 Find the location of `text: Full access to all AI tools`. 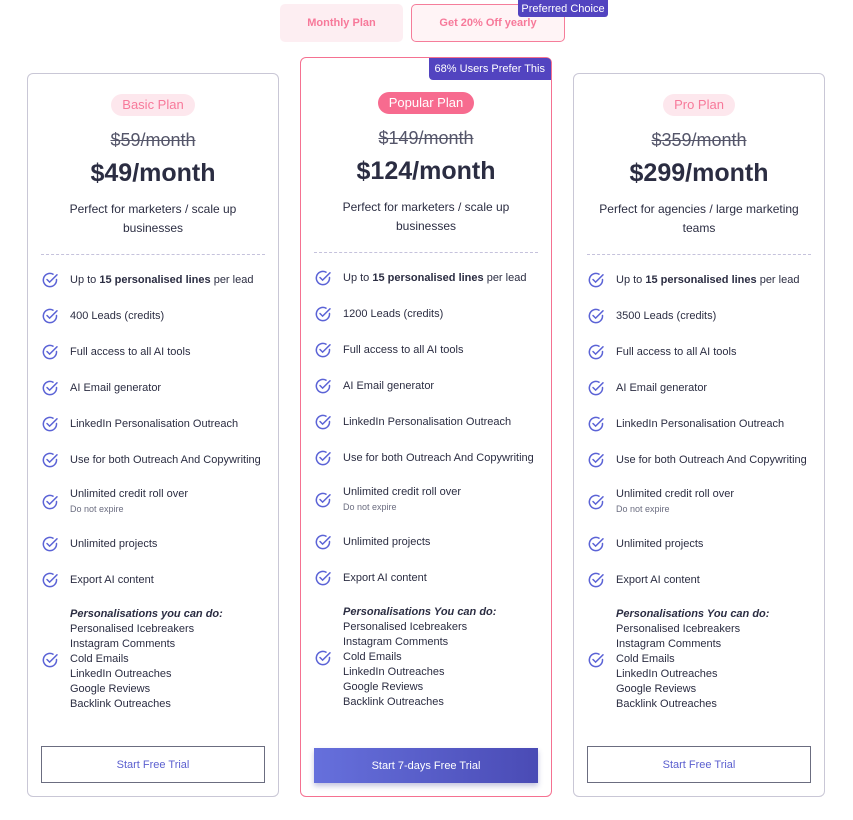

text: Full access to all AI tools is located at coordinates (403, 349).